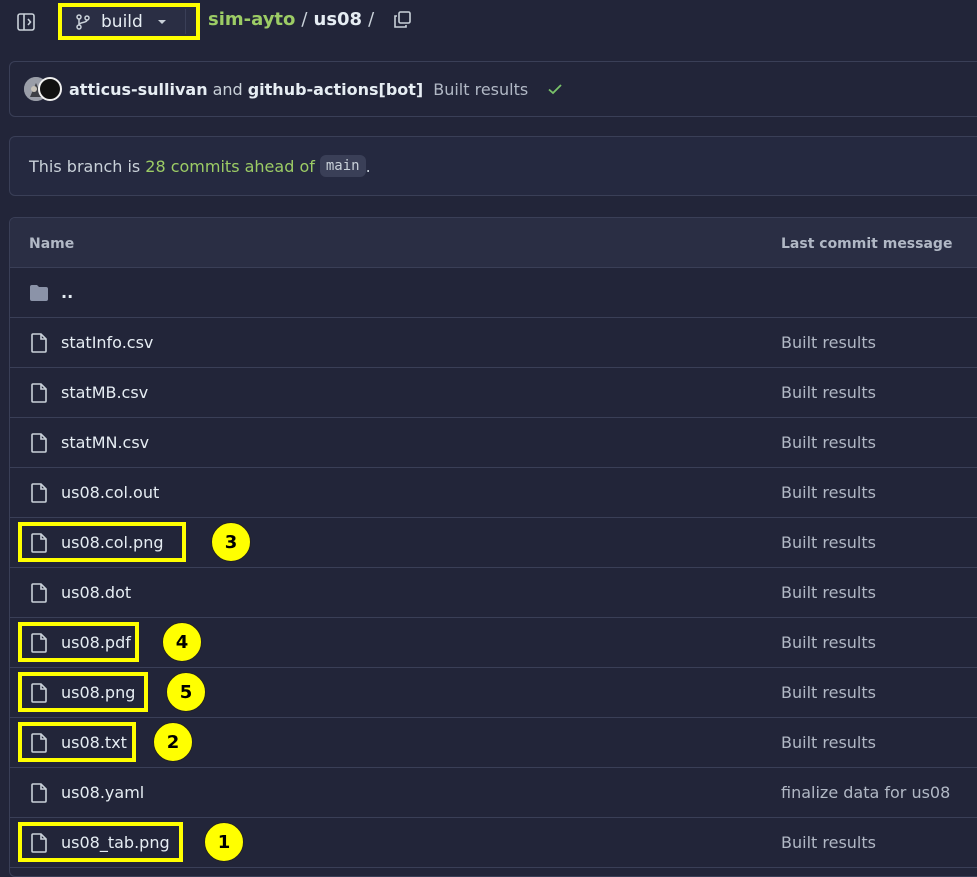 Image resolution: width=977 pixels, height=877 pixels. I want to click on file-name-link: statInfo.csv, so click(107, 342).